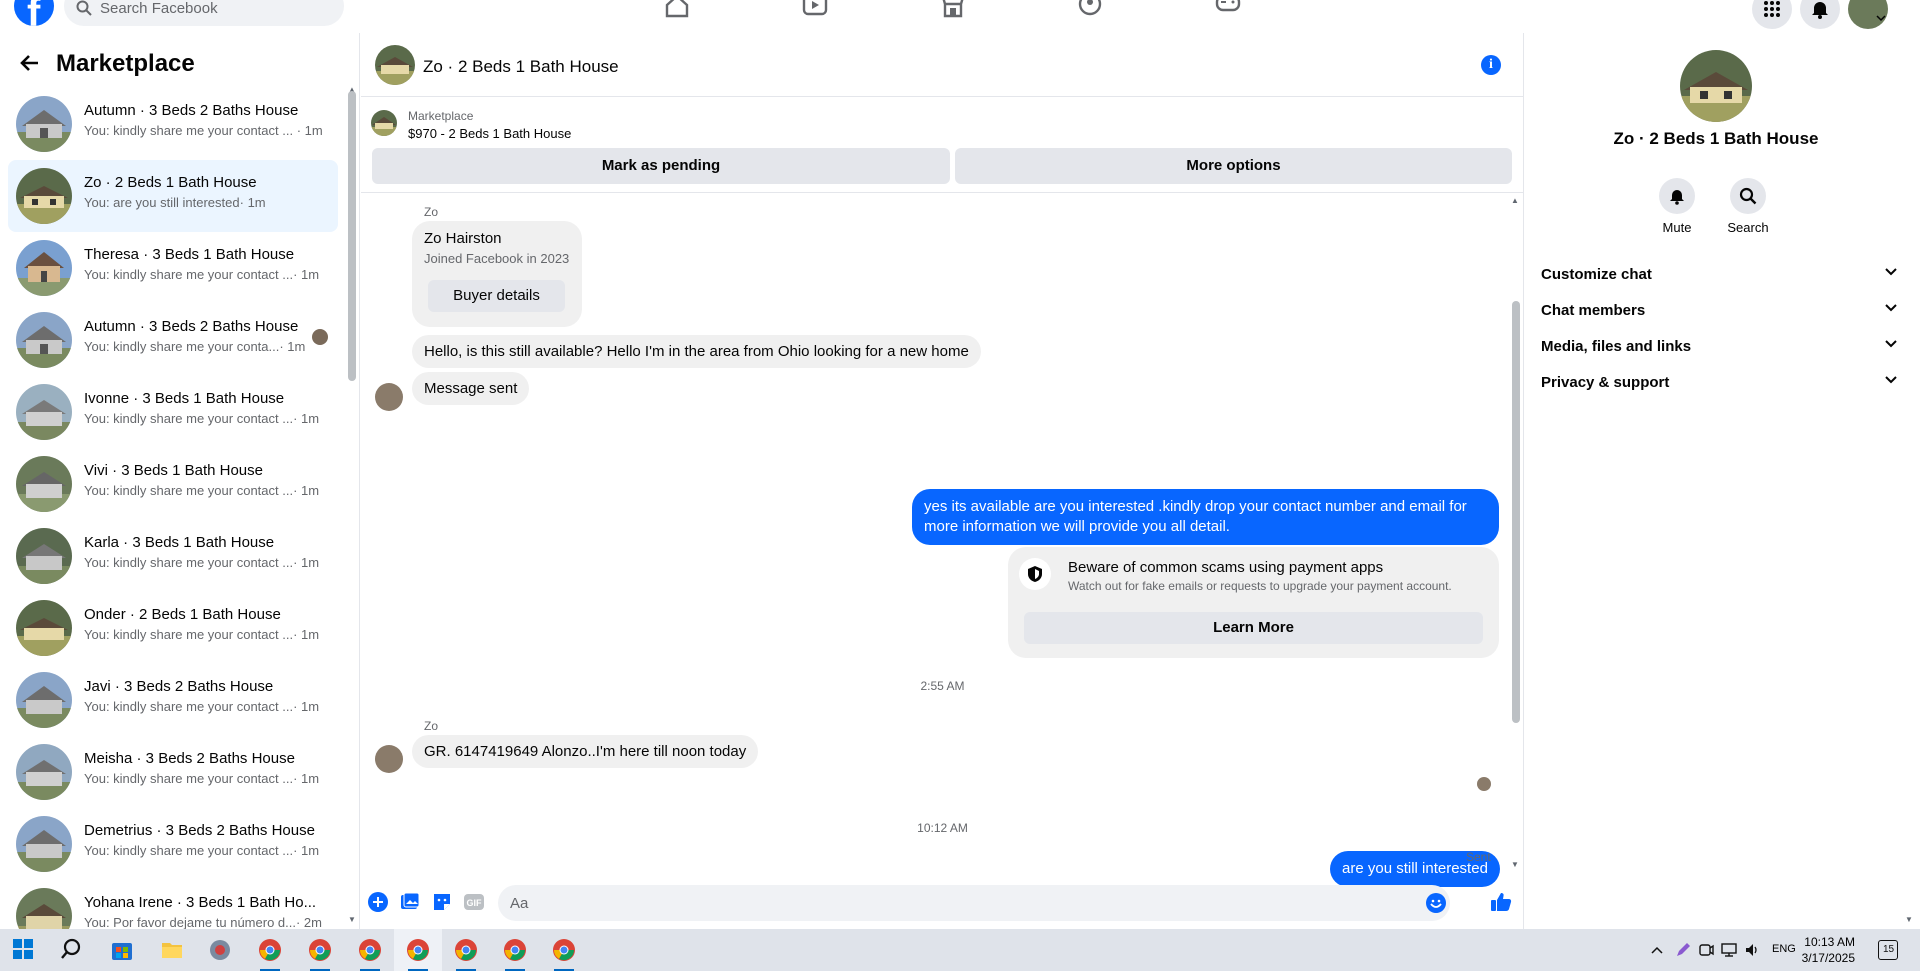 The height and width of the screenshot is (971, 1920). What do you see at coordinates (942, 686) in the screenshot?
I see `timestamp: 2:55 AM` at bounding box center [942, 686].